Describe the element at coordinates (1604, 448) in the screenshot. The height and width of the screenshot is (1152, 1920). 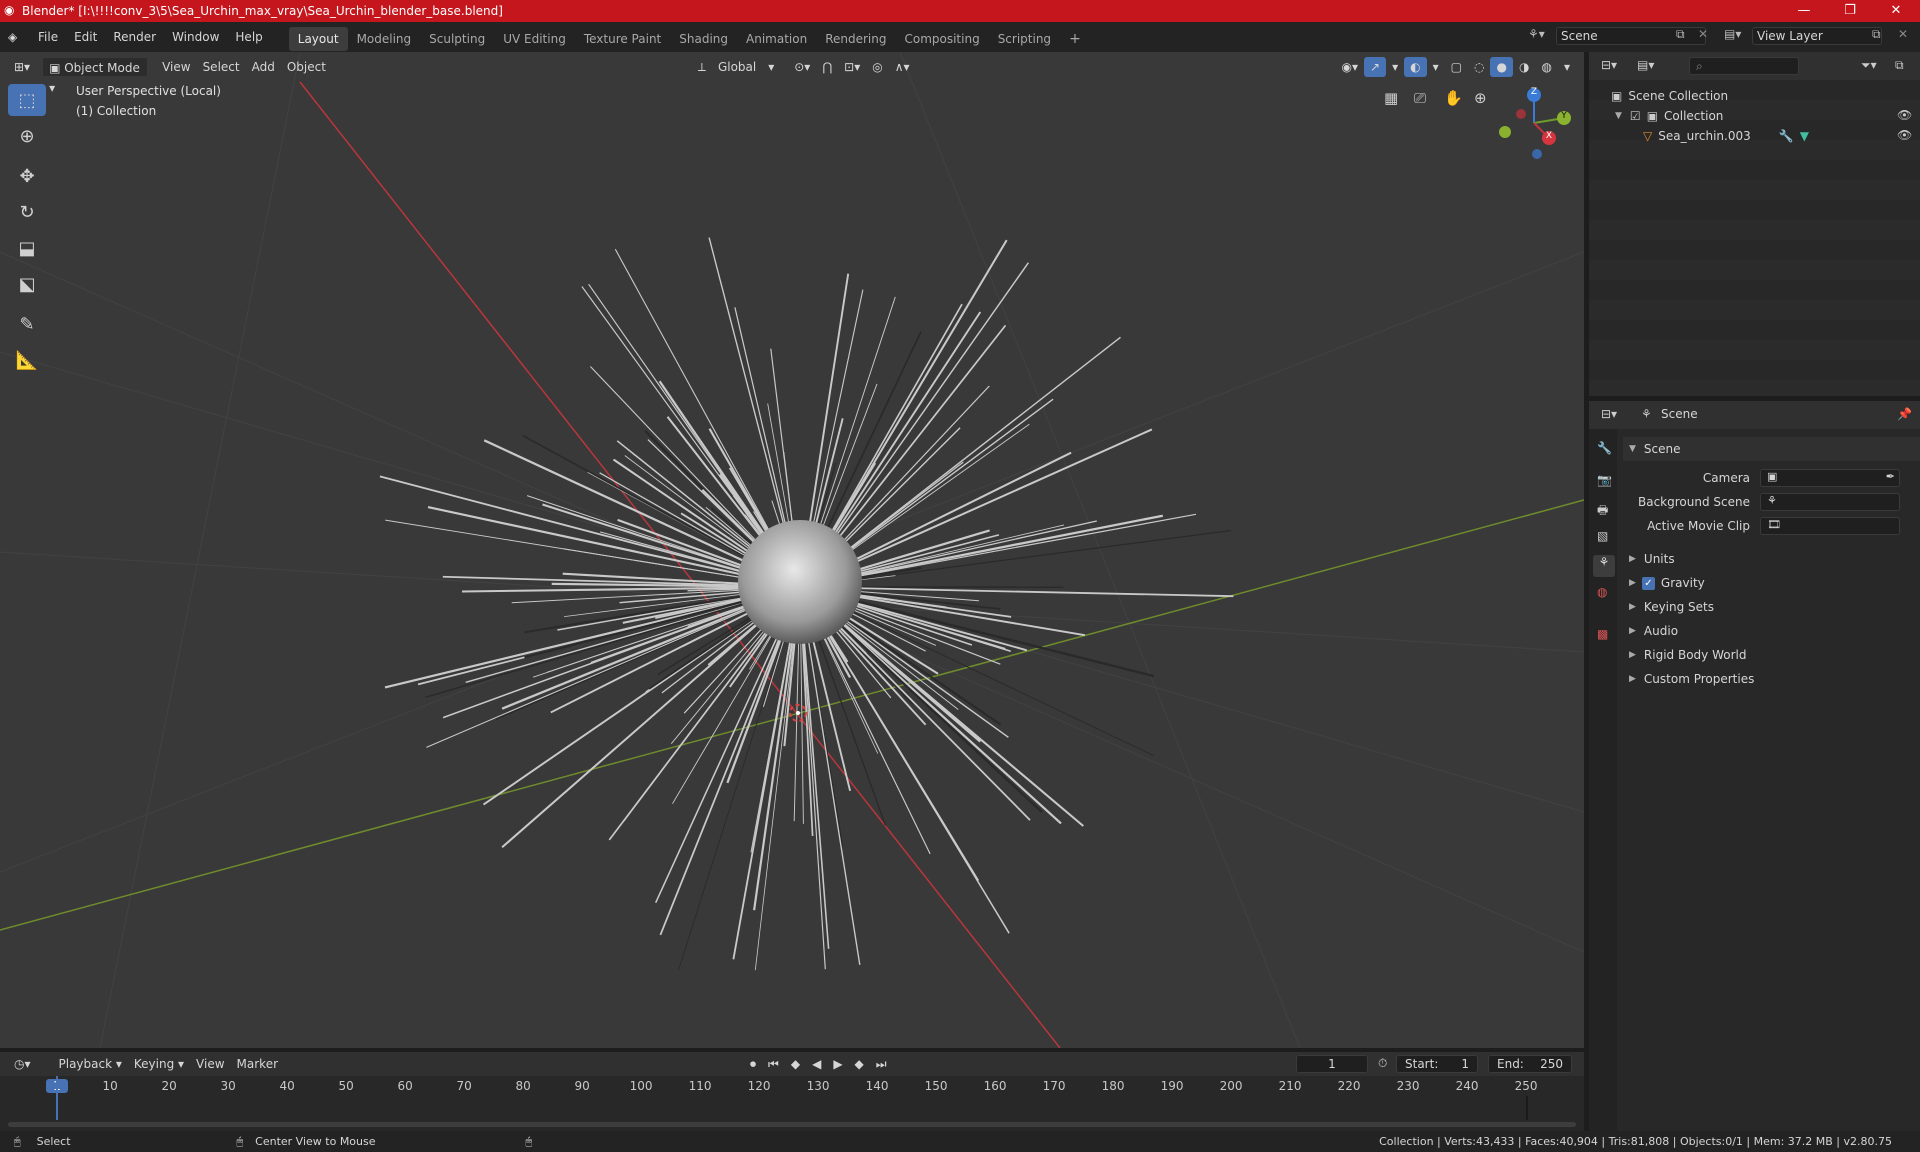
I see `tool-tab-icon: 🔧` at that location.